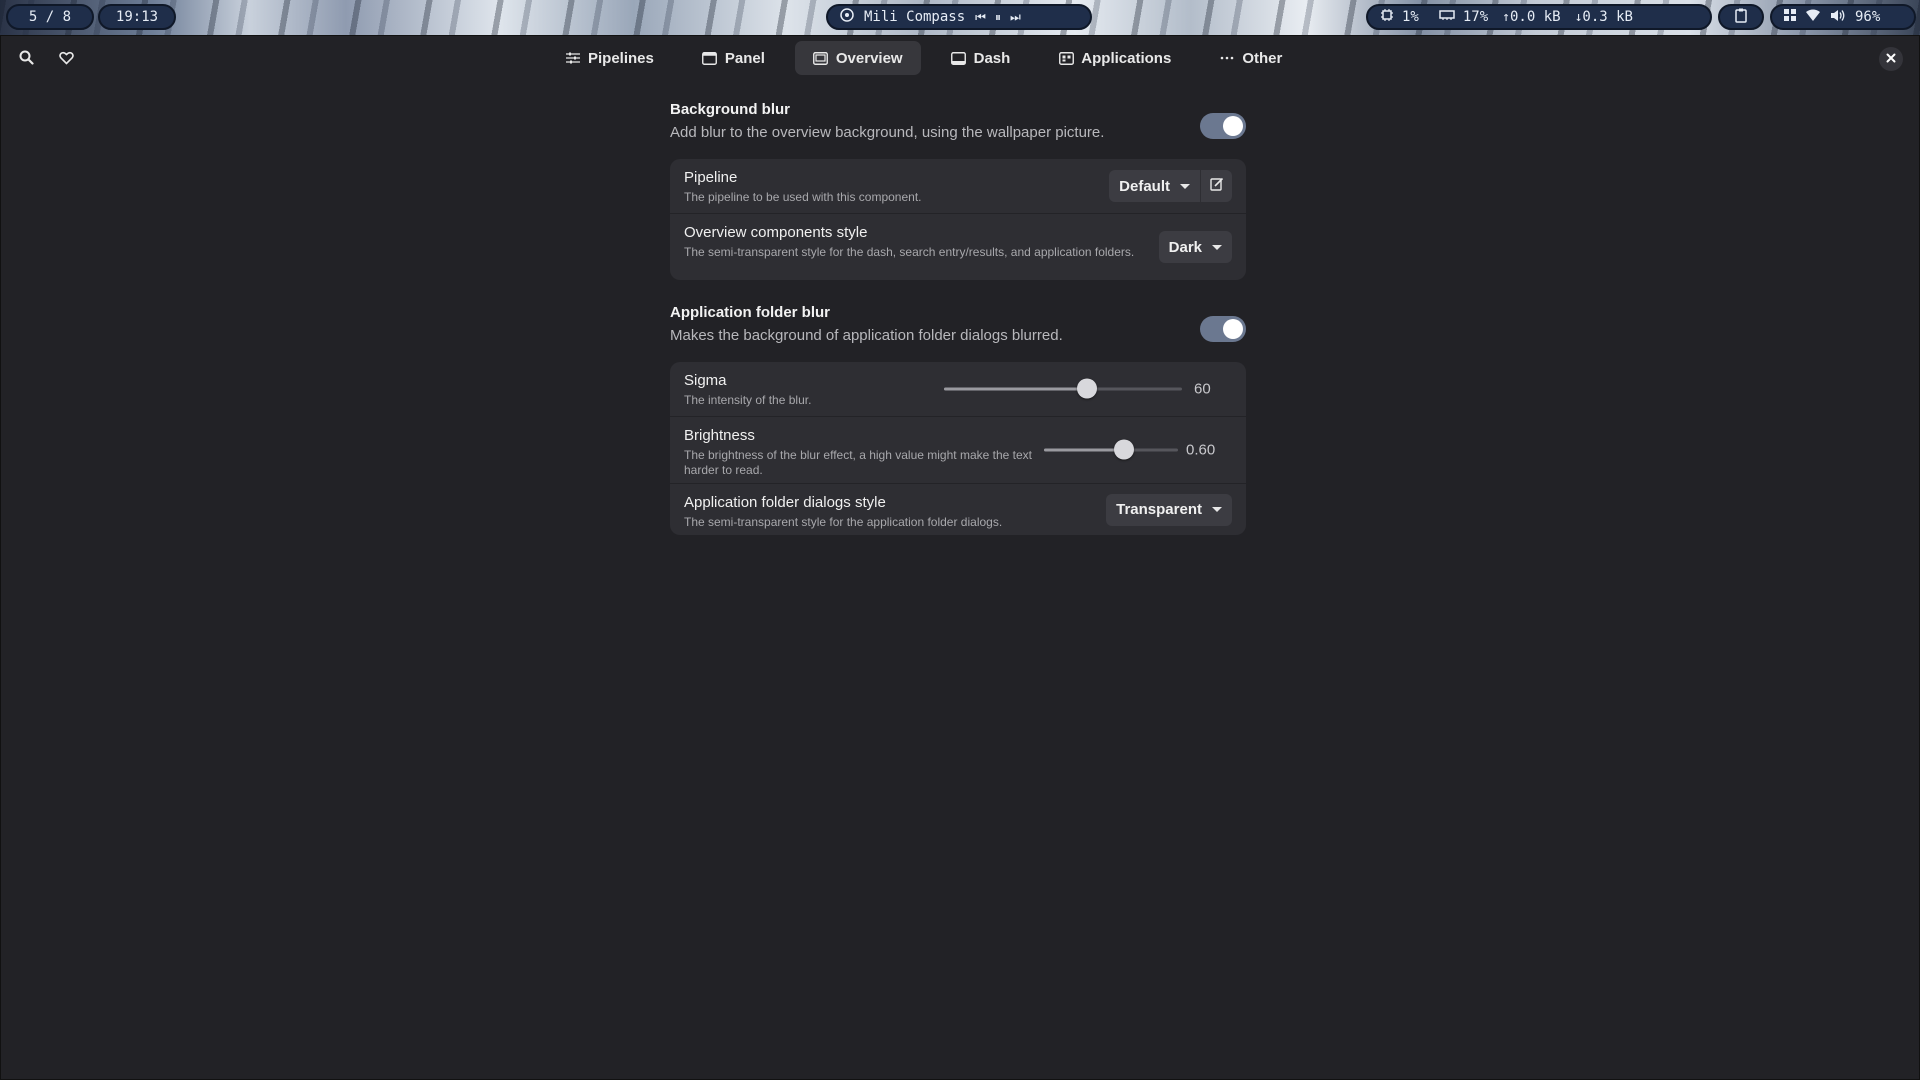 The height and width of the screenshot is (1080, 1920). I want to click on tab-dash: Dash, so click(981, 58).